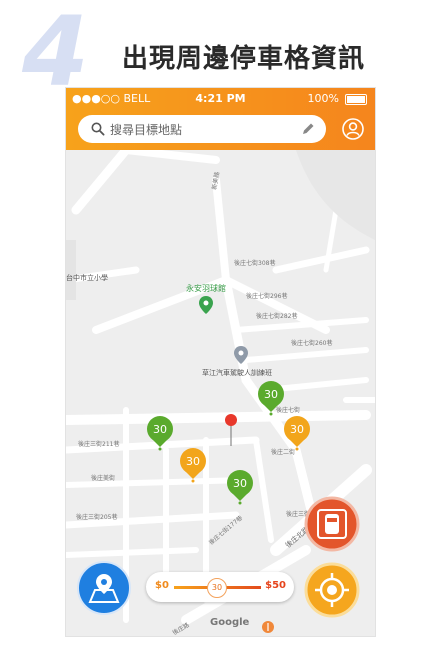 The image size is (423, 653). What do you see at coordinates (275, 585) in the screenshot?
I see `price-max-label: $50` at bounding box center [275, 585].